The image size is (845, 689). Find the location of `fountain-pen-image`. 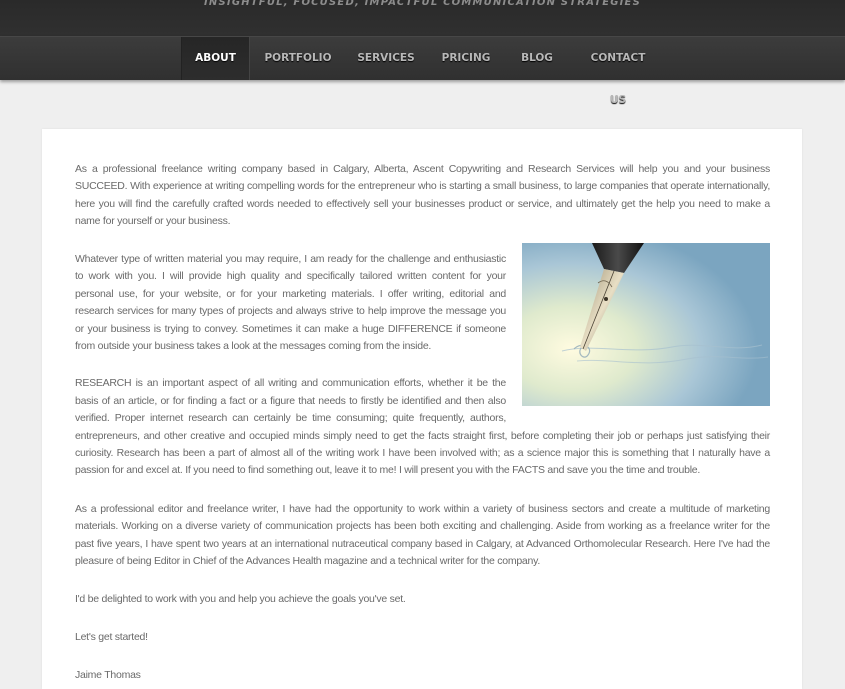

fountain-pen-image is located at coordinates (646, 324).